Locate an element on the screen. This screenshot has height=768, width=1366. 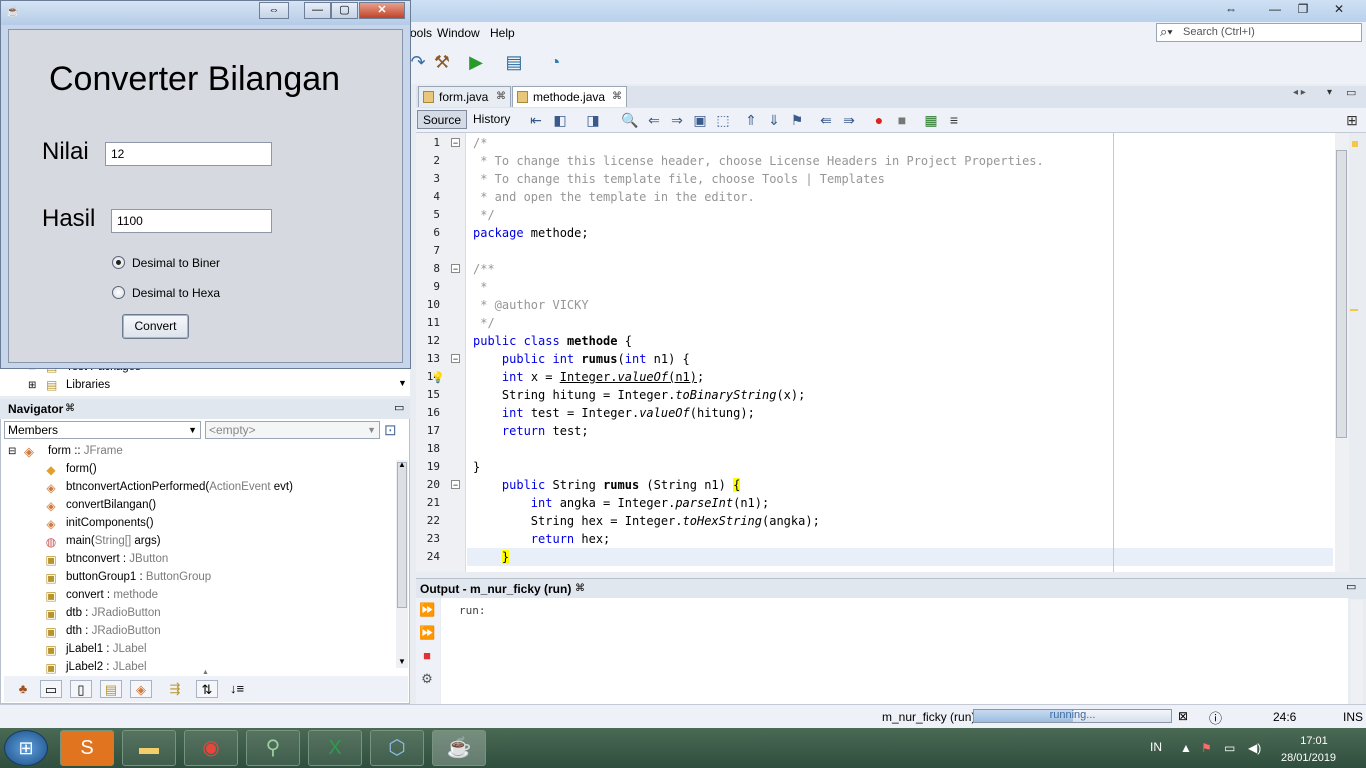
converter-minimize-button: — is located at coordinates (317, 10).